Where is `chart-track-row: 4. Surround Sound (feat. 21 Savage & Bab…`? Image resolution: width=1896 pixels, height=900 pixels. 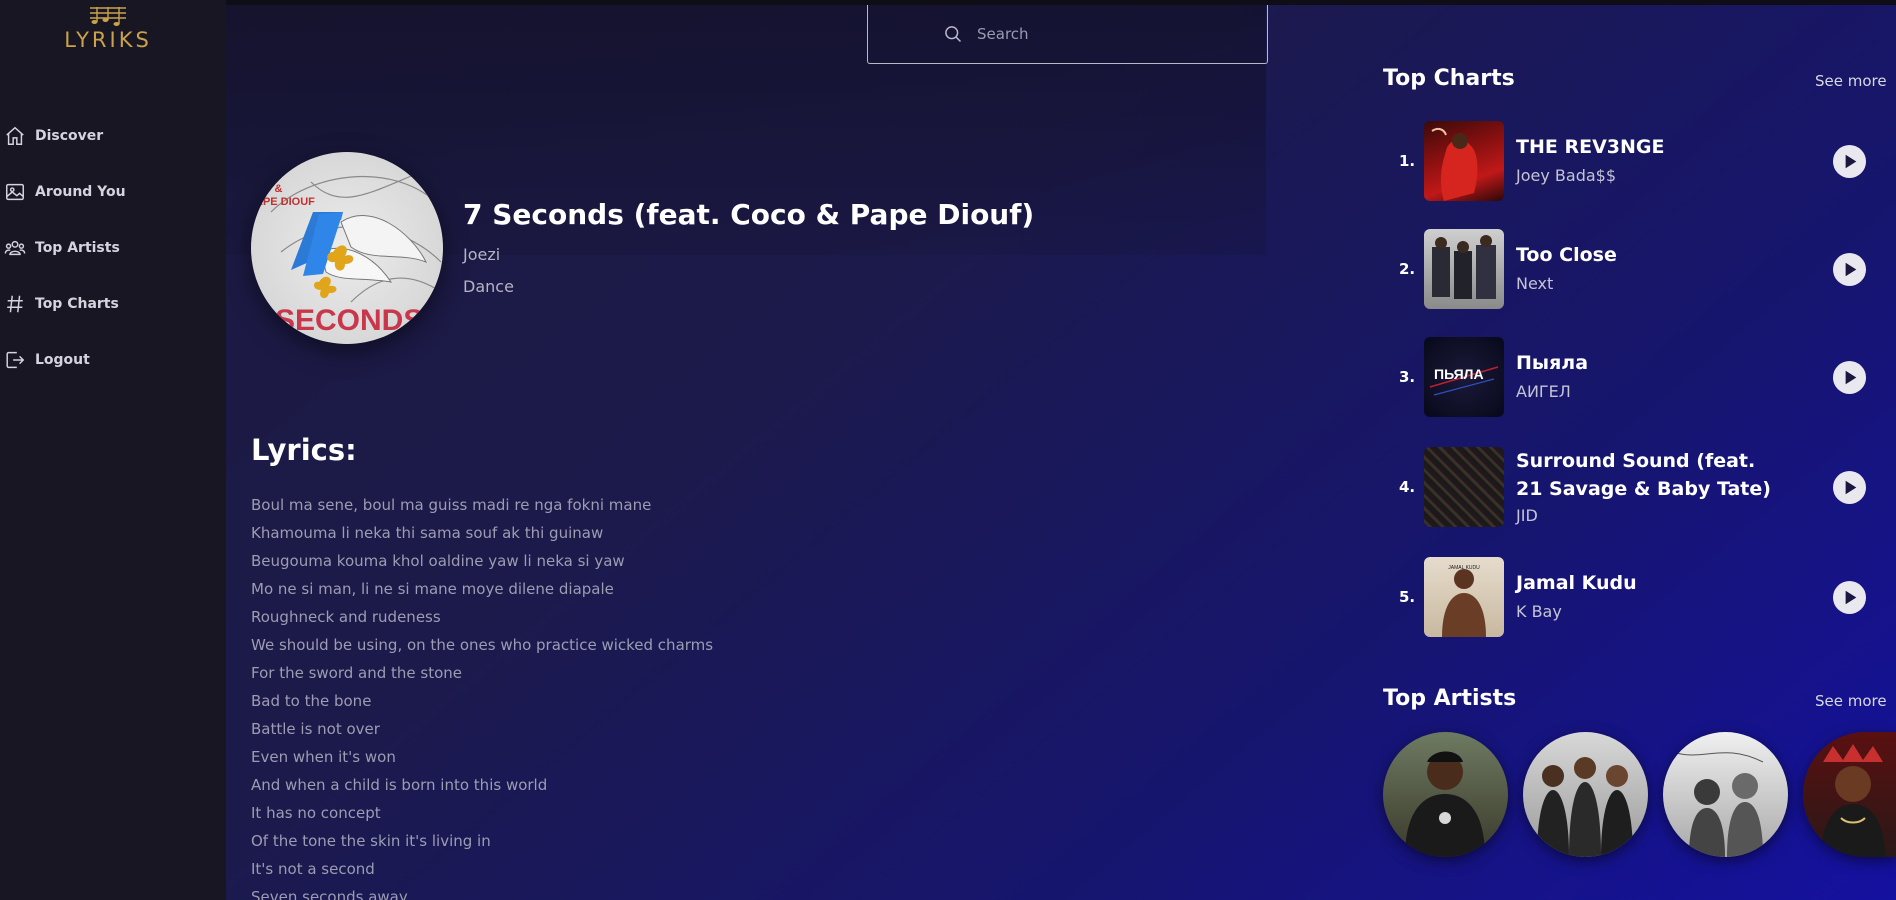 chart-track-row: 4. Surround Sound (feat. 21 Savage & Bab… is located at coordinates (1633, 487).